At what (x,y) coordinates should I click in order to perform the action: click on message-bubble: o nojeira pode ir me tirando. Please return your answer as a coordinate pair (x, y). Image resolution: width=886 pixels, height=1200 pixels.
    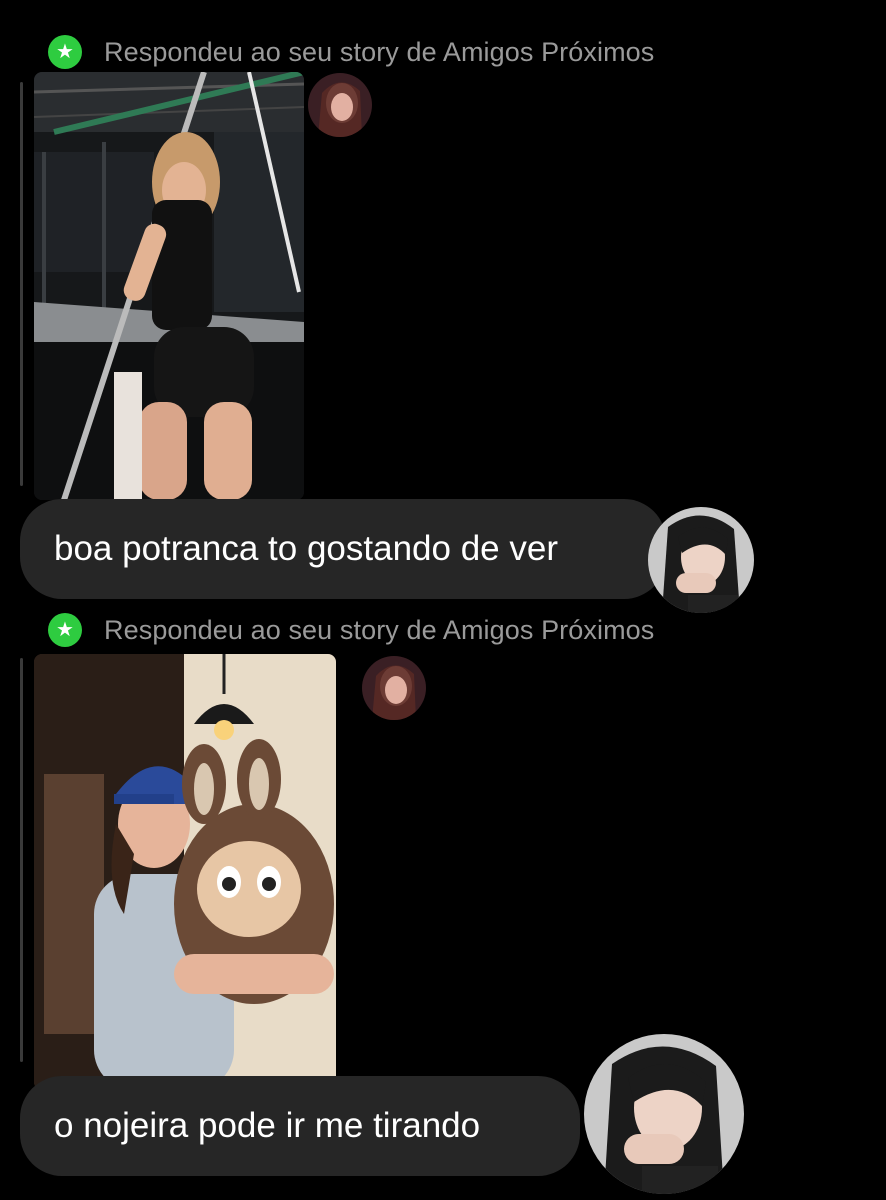
    Looking at the image, I should click on (300, 1126).